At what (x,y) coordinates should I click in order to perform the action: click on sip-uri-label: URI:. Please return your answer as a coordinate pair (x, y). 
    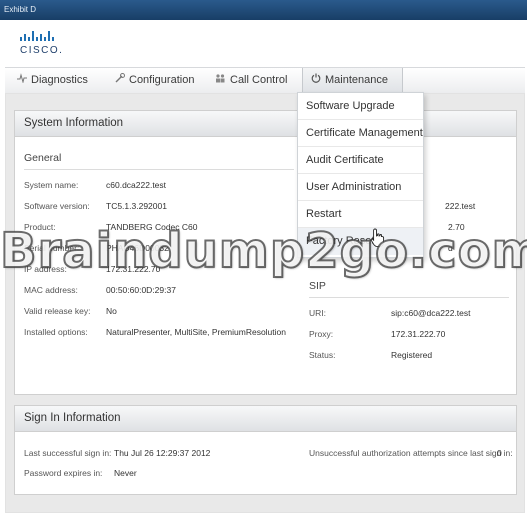
    Looking at the image, I should click on (317, 313).